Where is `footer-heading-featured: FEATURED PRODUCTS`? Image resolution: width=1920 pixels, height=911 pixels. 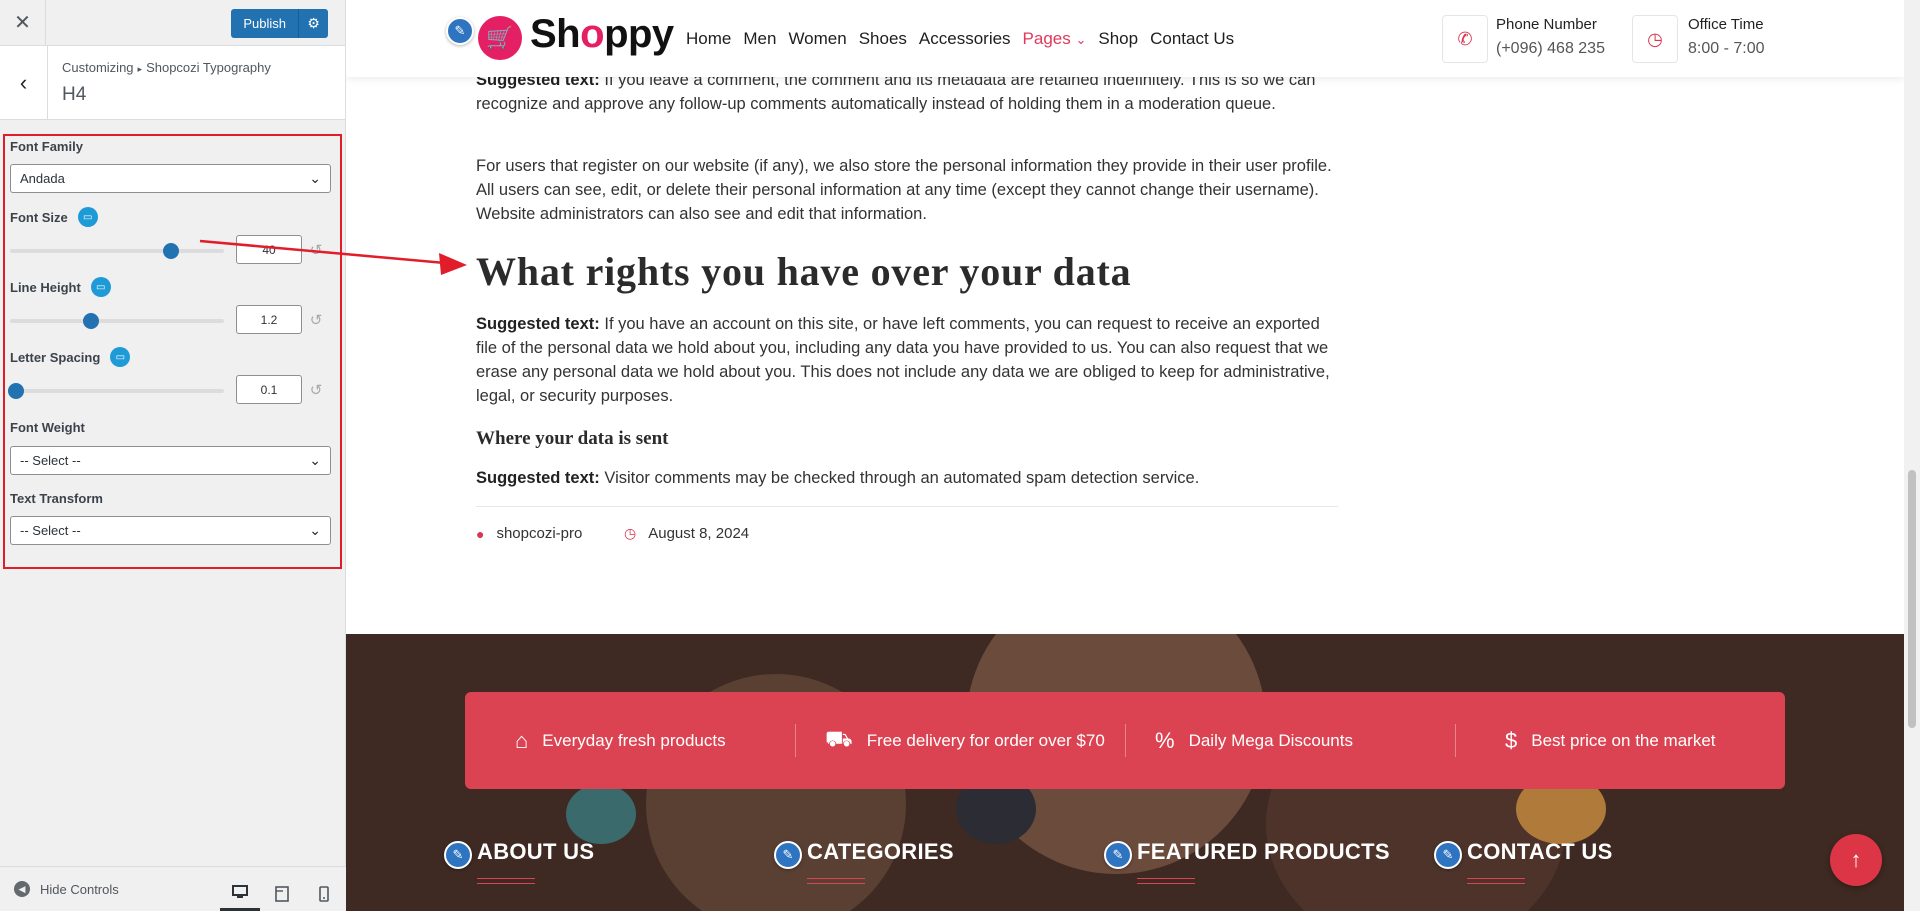 footer-heading-featured: FEATURED PRODUCTS is located at coordinates (1263, 851).